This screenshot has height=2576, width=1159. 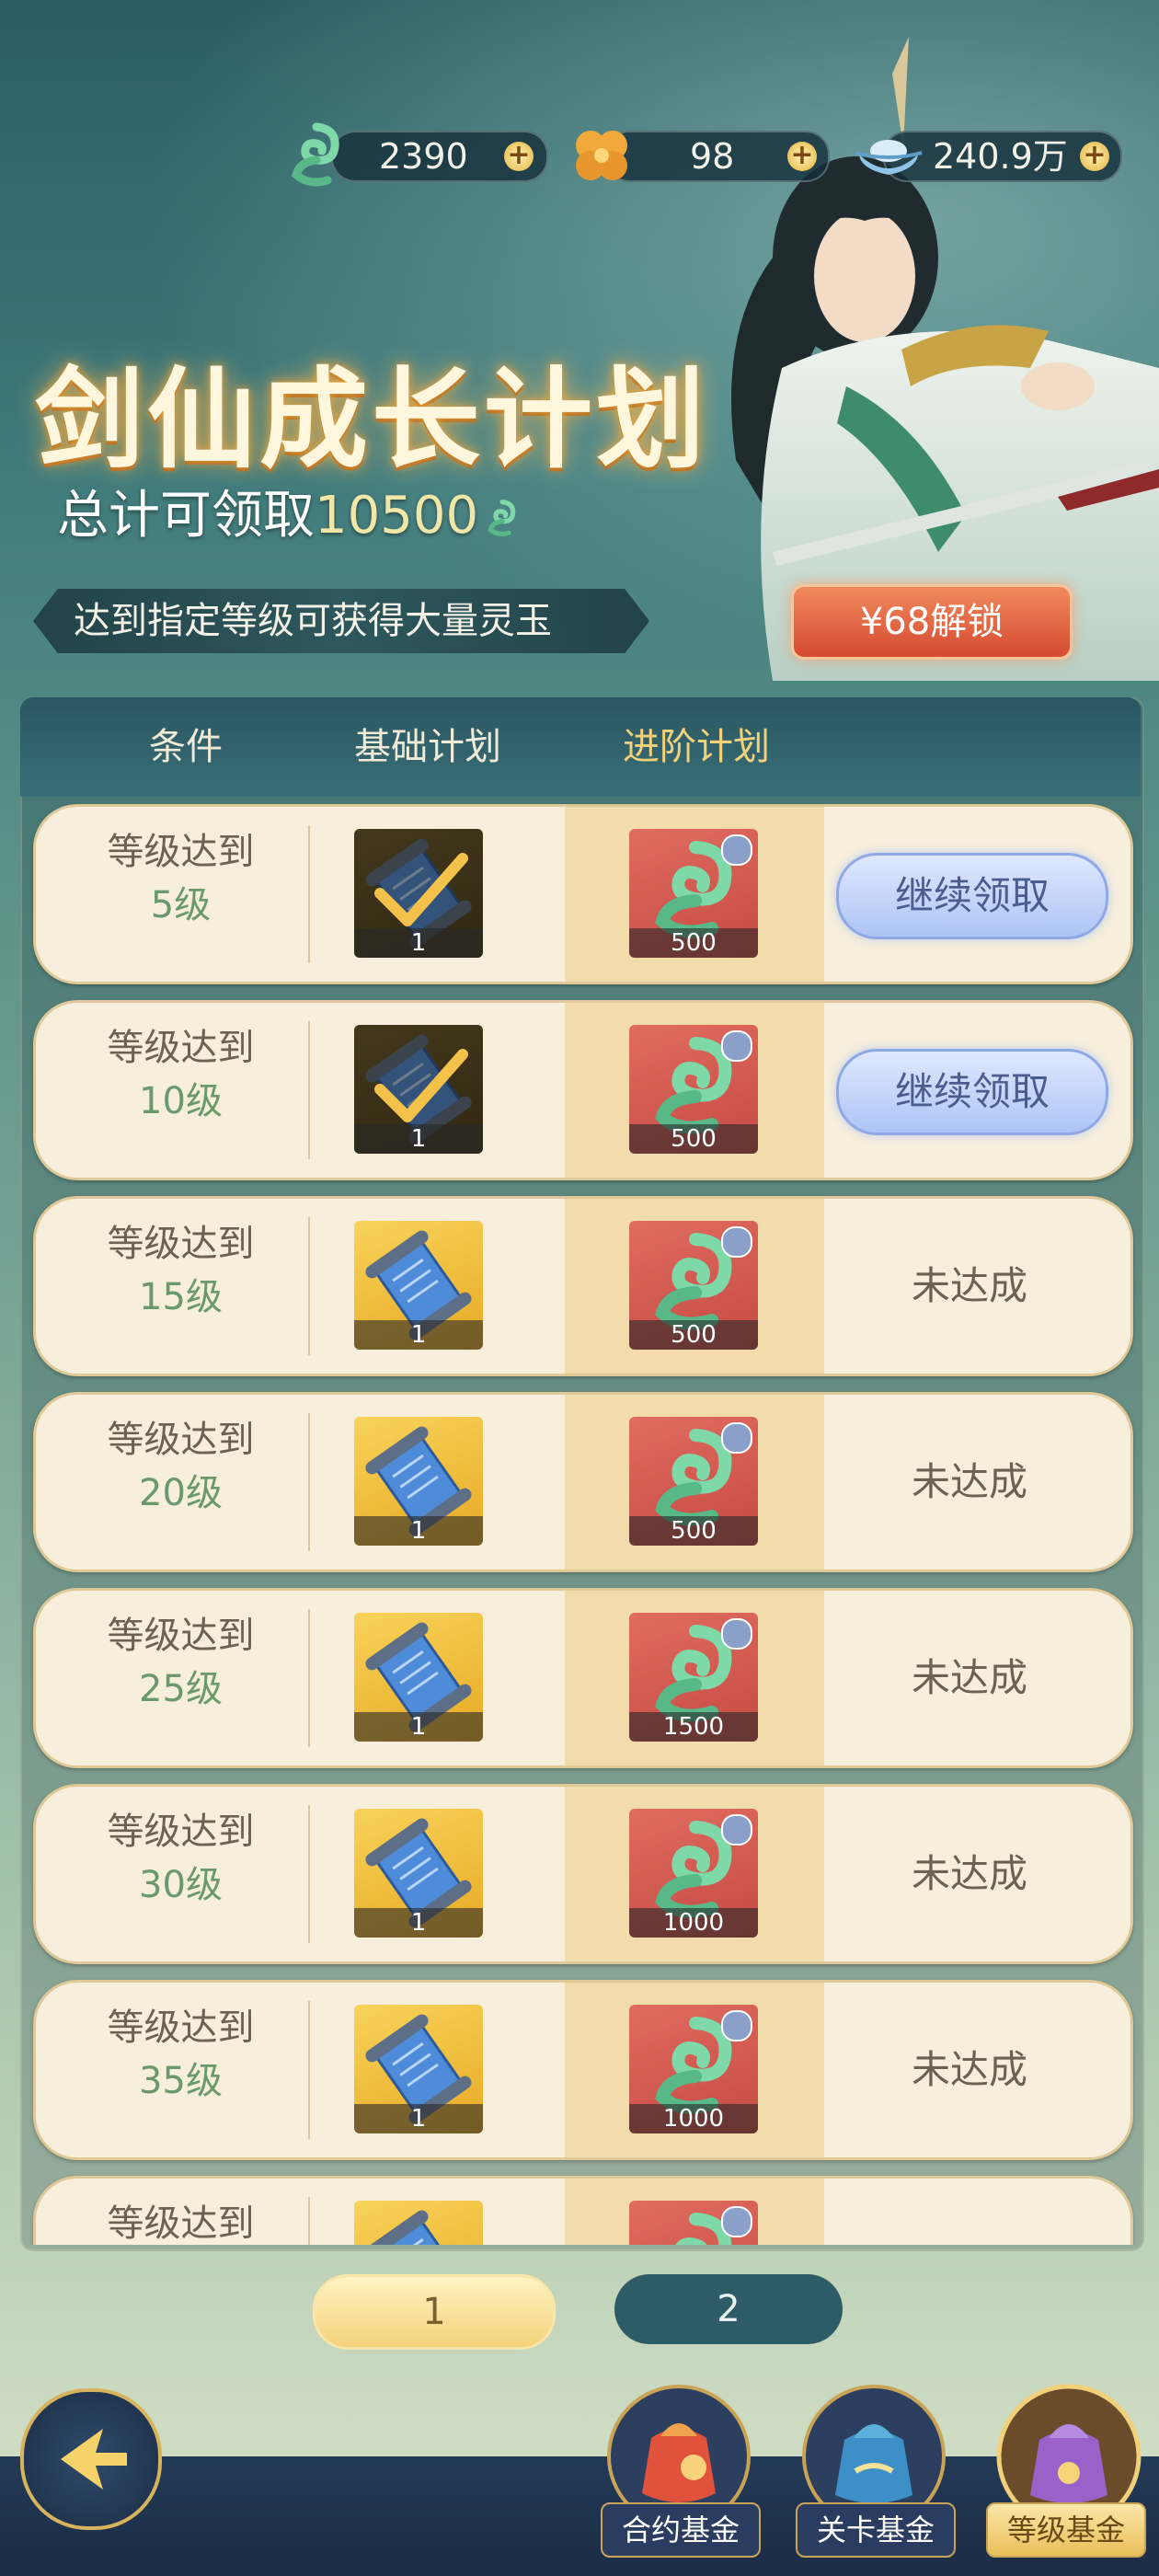 I want to click on silver-amount: 240.9万, so click(x=1000, y=156).